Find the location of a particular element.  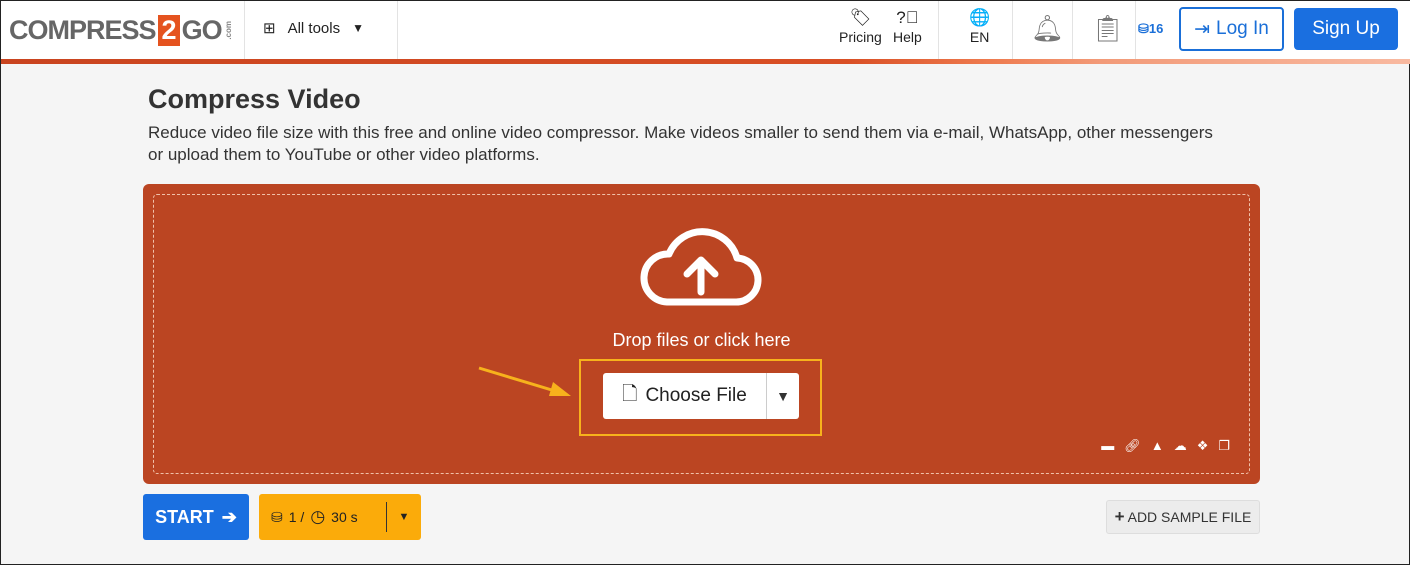

tag-icon: 🏷 is located at coordinates (860, 17).